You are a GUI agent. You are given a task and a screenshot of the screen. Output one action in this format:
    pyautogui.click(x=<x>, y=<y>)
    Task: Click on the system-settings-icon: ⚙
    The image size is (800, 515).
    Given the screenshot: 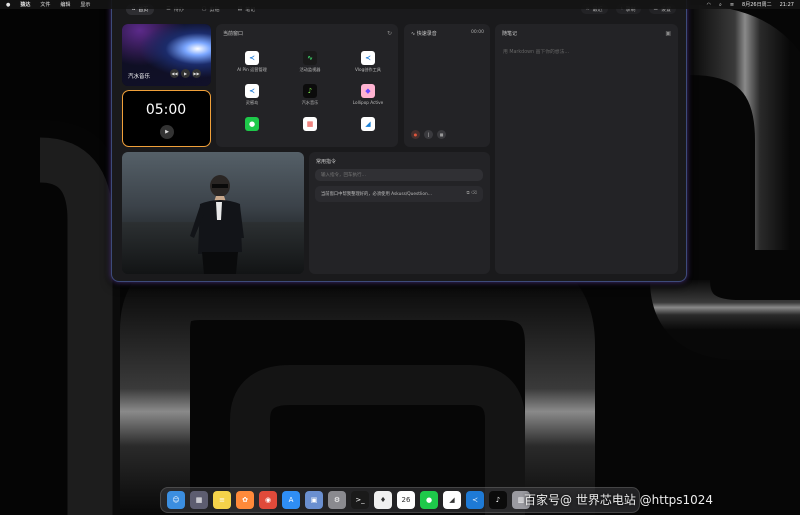 What is the action you would take?
    pyautogui.click(x=337, y=500)
    